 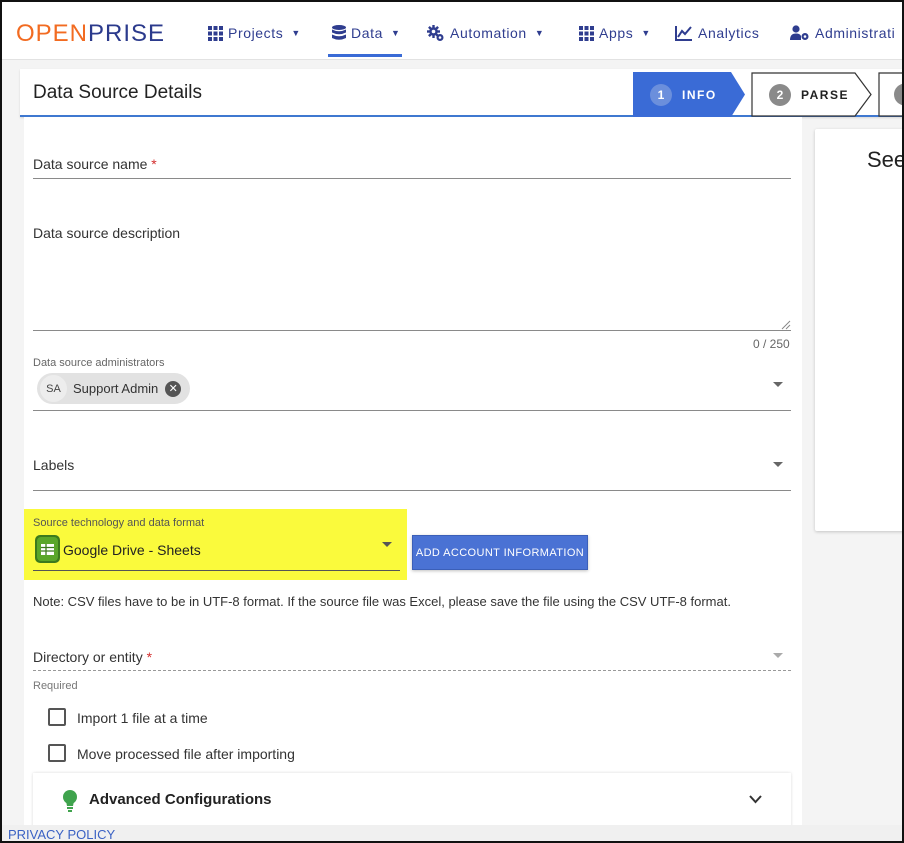 I want to click on source-tech-dropdown-arrow-icon, so click(x=387, y=544).